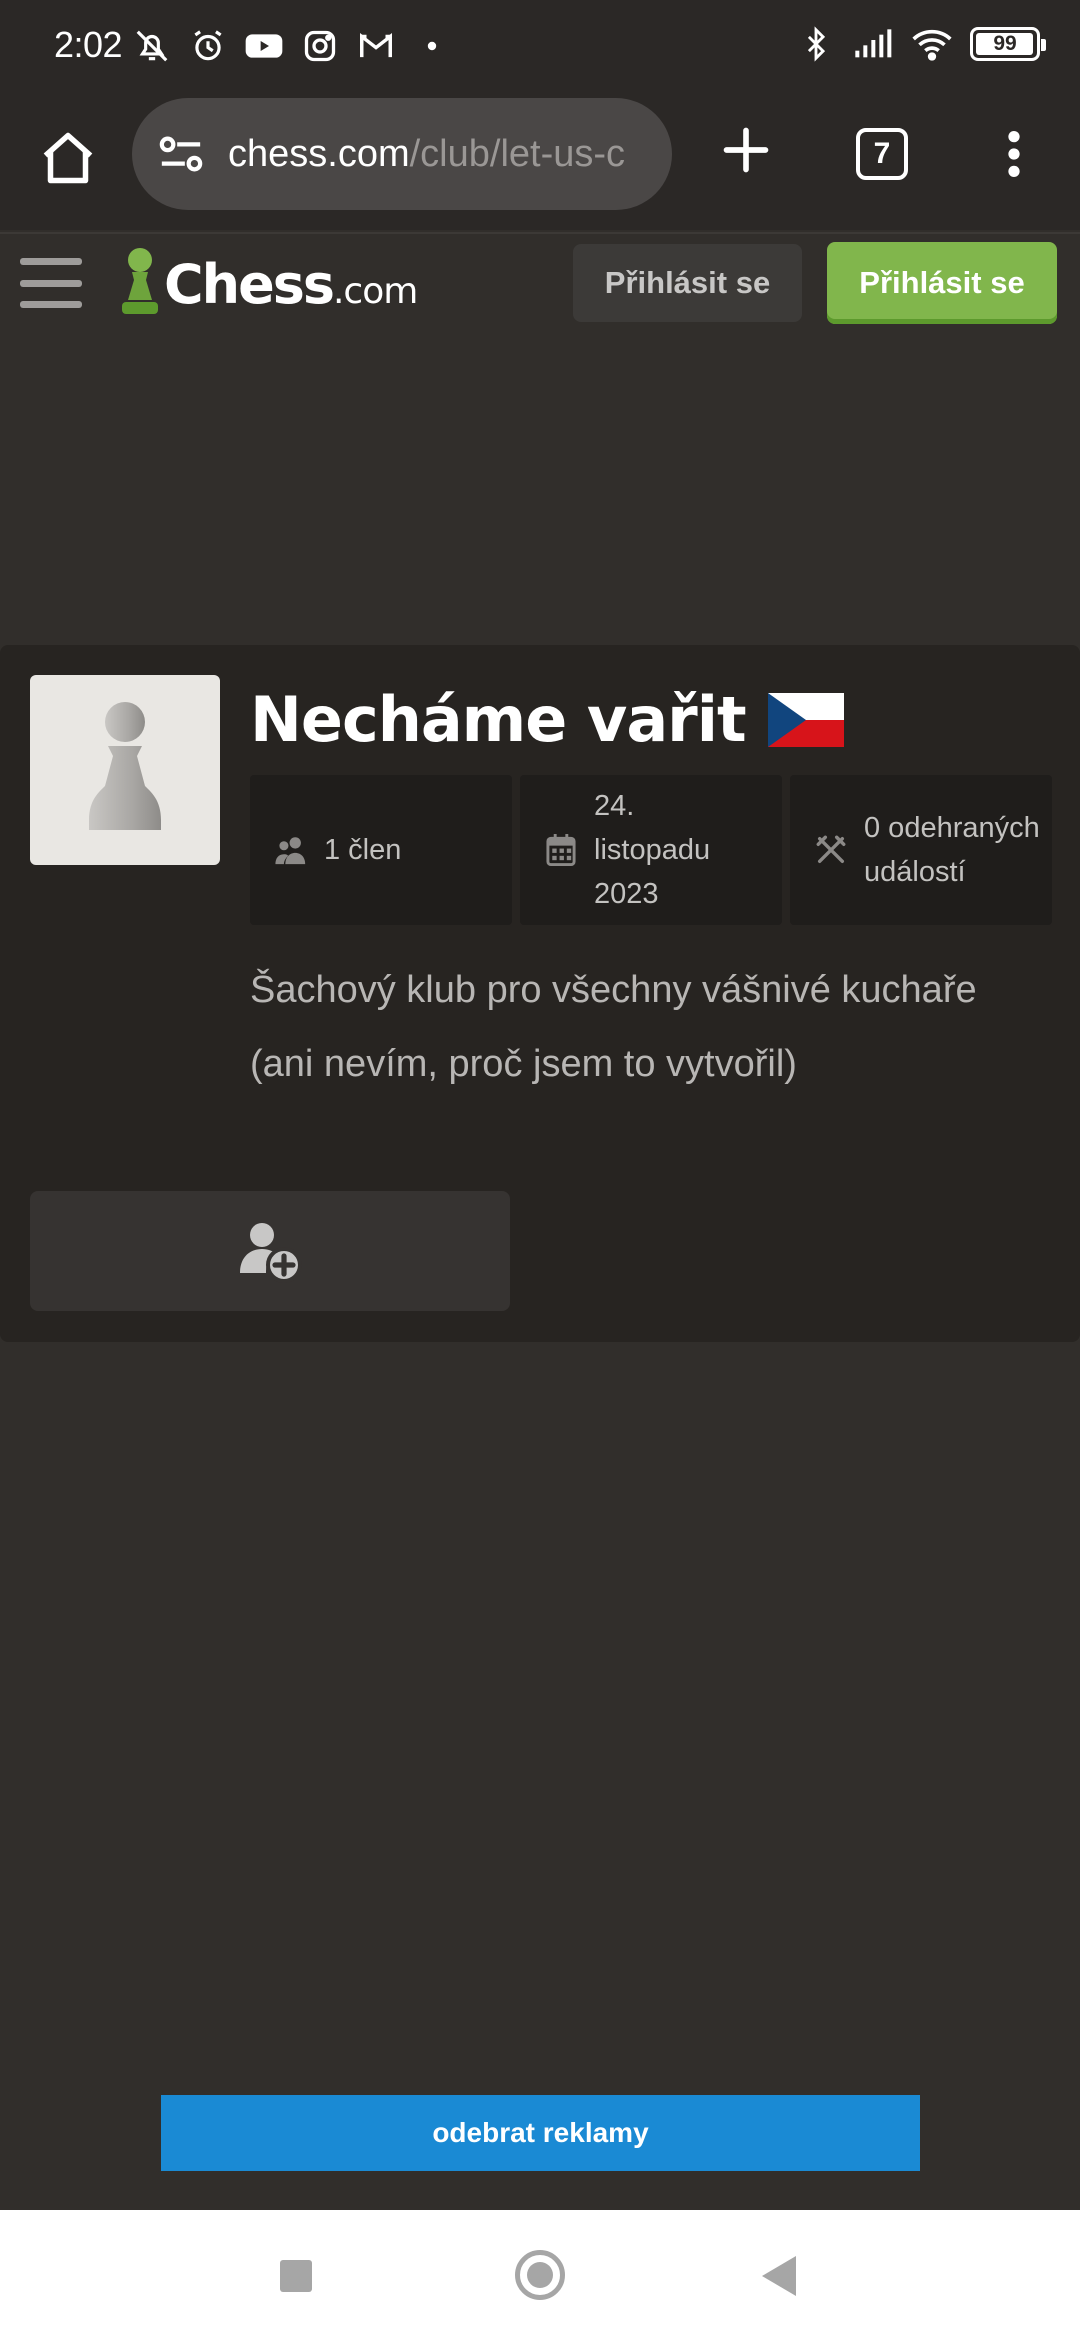  I want to click on stat-members: 1 člen, so click(381, 850).